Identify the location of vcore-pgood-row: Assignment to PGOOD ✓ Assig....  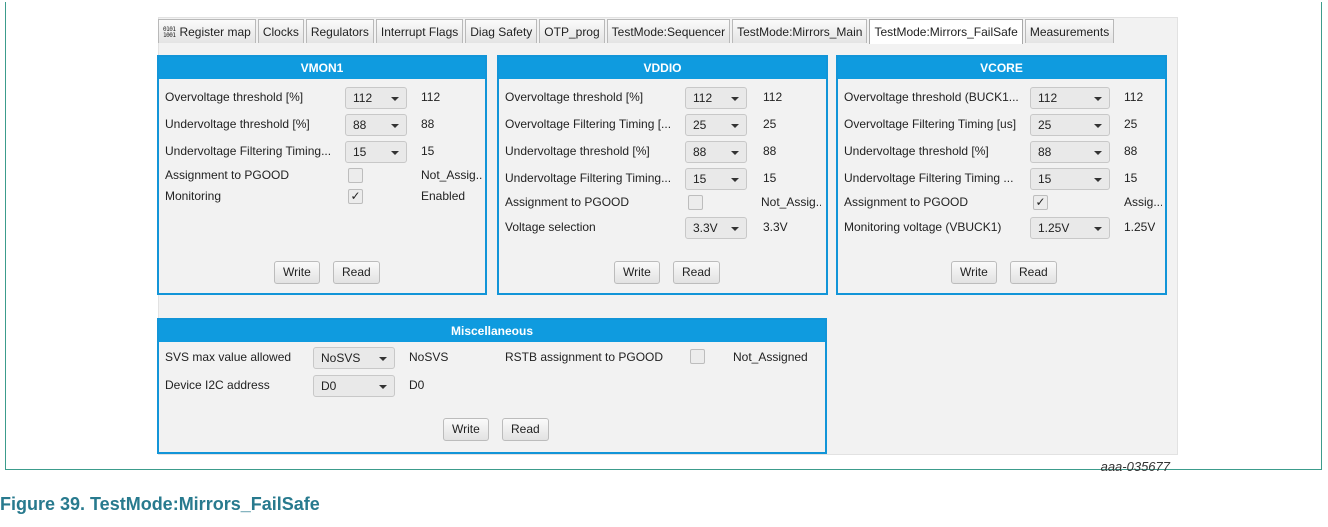
(1003, 205).